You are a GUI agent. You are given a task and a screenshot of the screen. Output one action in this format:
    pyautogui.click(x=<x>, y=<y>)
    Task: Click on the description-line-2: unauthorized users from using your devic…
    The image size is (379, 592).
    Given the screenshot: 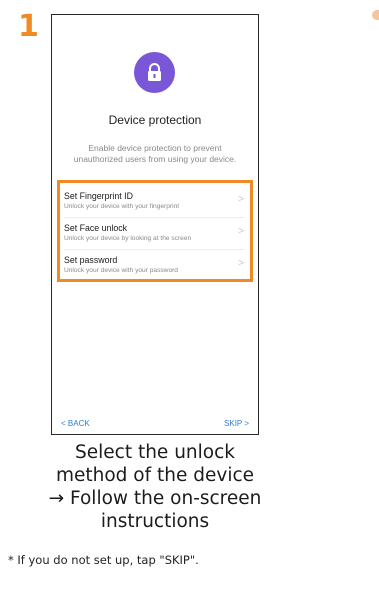 What is the action you would take?
    pyautogui.click(x=155, y=159)
    